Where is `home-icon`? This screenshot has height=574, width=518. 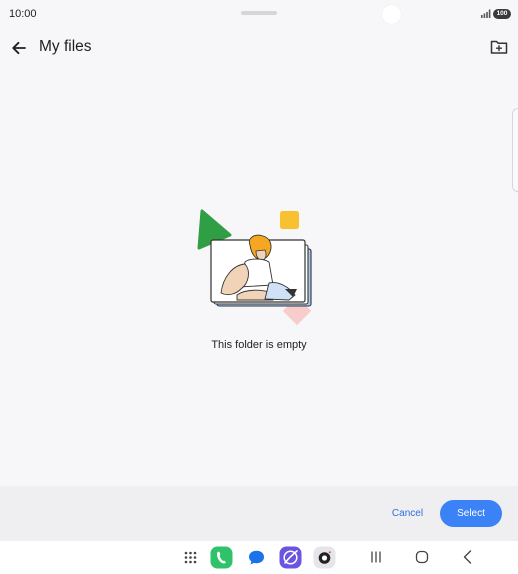 home-icon is located at coordinates (422, 557).